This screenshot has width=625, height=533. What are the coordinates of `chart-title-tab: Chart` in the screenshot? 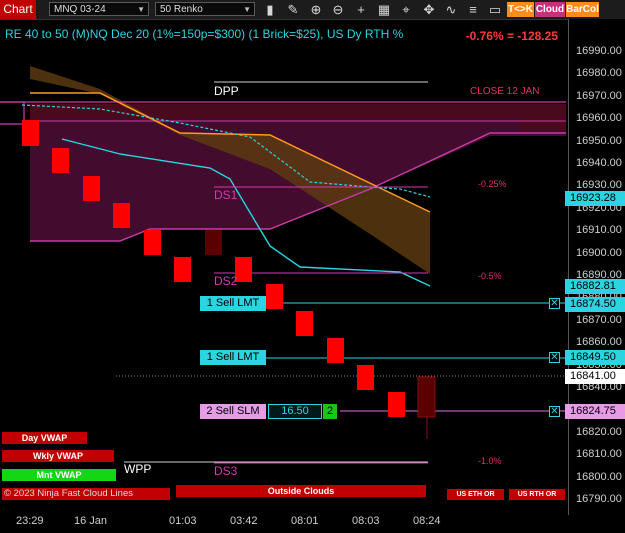 It's located at (18, 9).